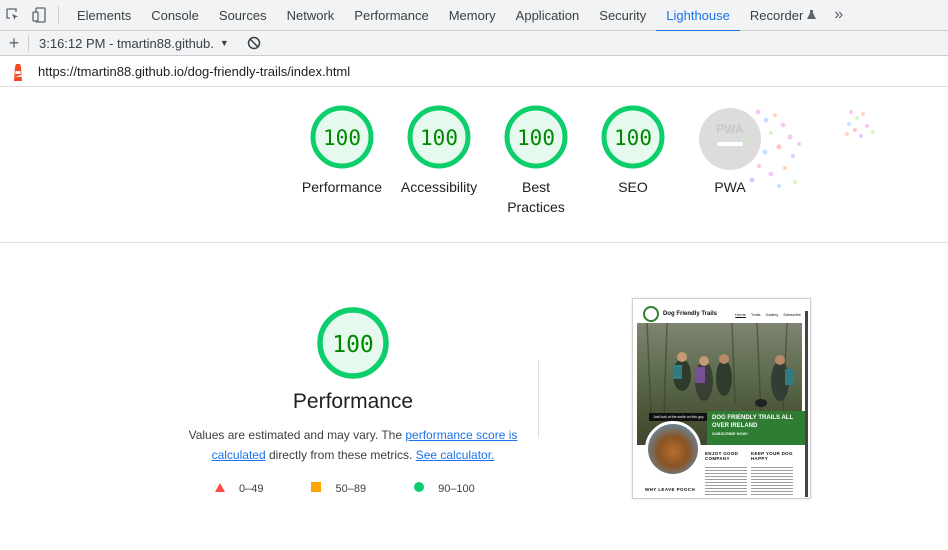  Describe the element at coordinates (810, 148) in the screenshot. I see `confetti-decoration` at that location.